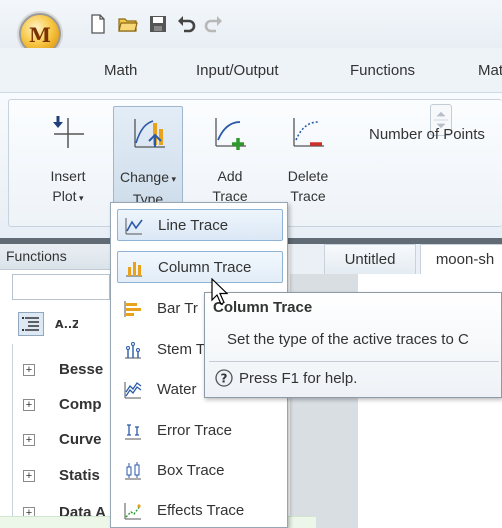  What do you see at coordinates (58, 257) in the screenshot?
I see `functions-panel-header: Functions` at bounding box center [58, 257].